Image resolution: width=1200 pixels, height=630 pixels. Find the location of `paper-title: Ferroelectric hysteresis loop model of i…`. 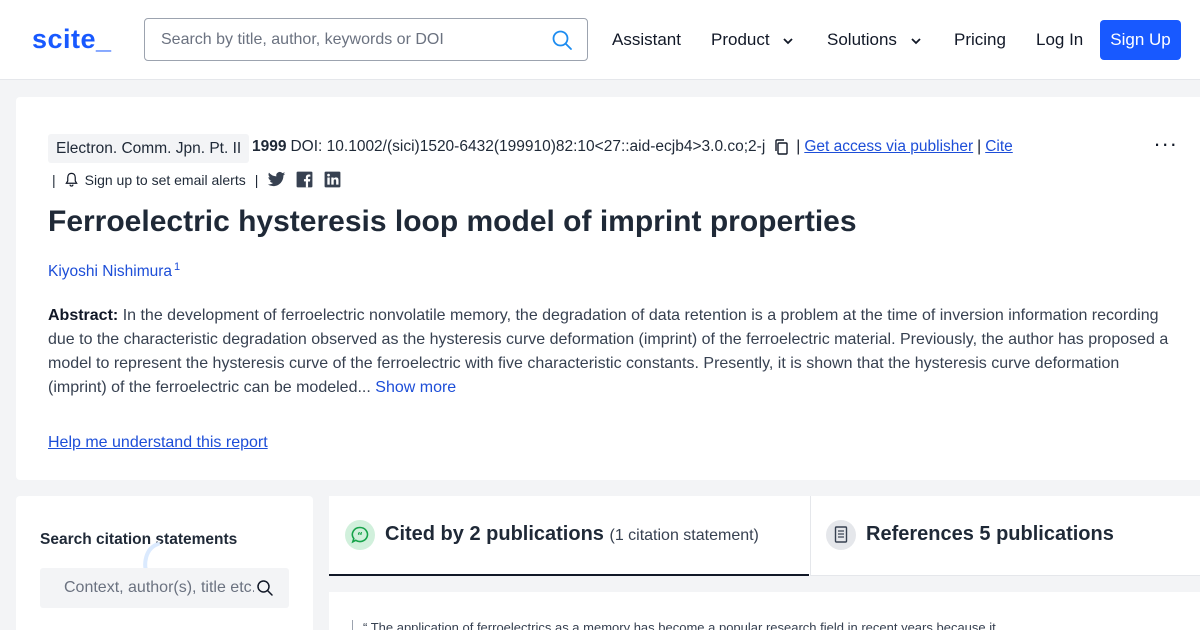

paper-title: Ferroelectric hysteresis loop model of i… is located at coordinates (452, 221).